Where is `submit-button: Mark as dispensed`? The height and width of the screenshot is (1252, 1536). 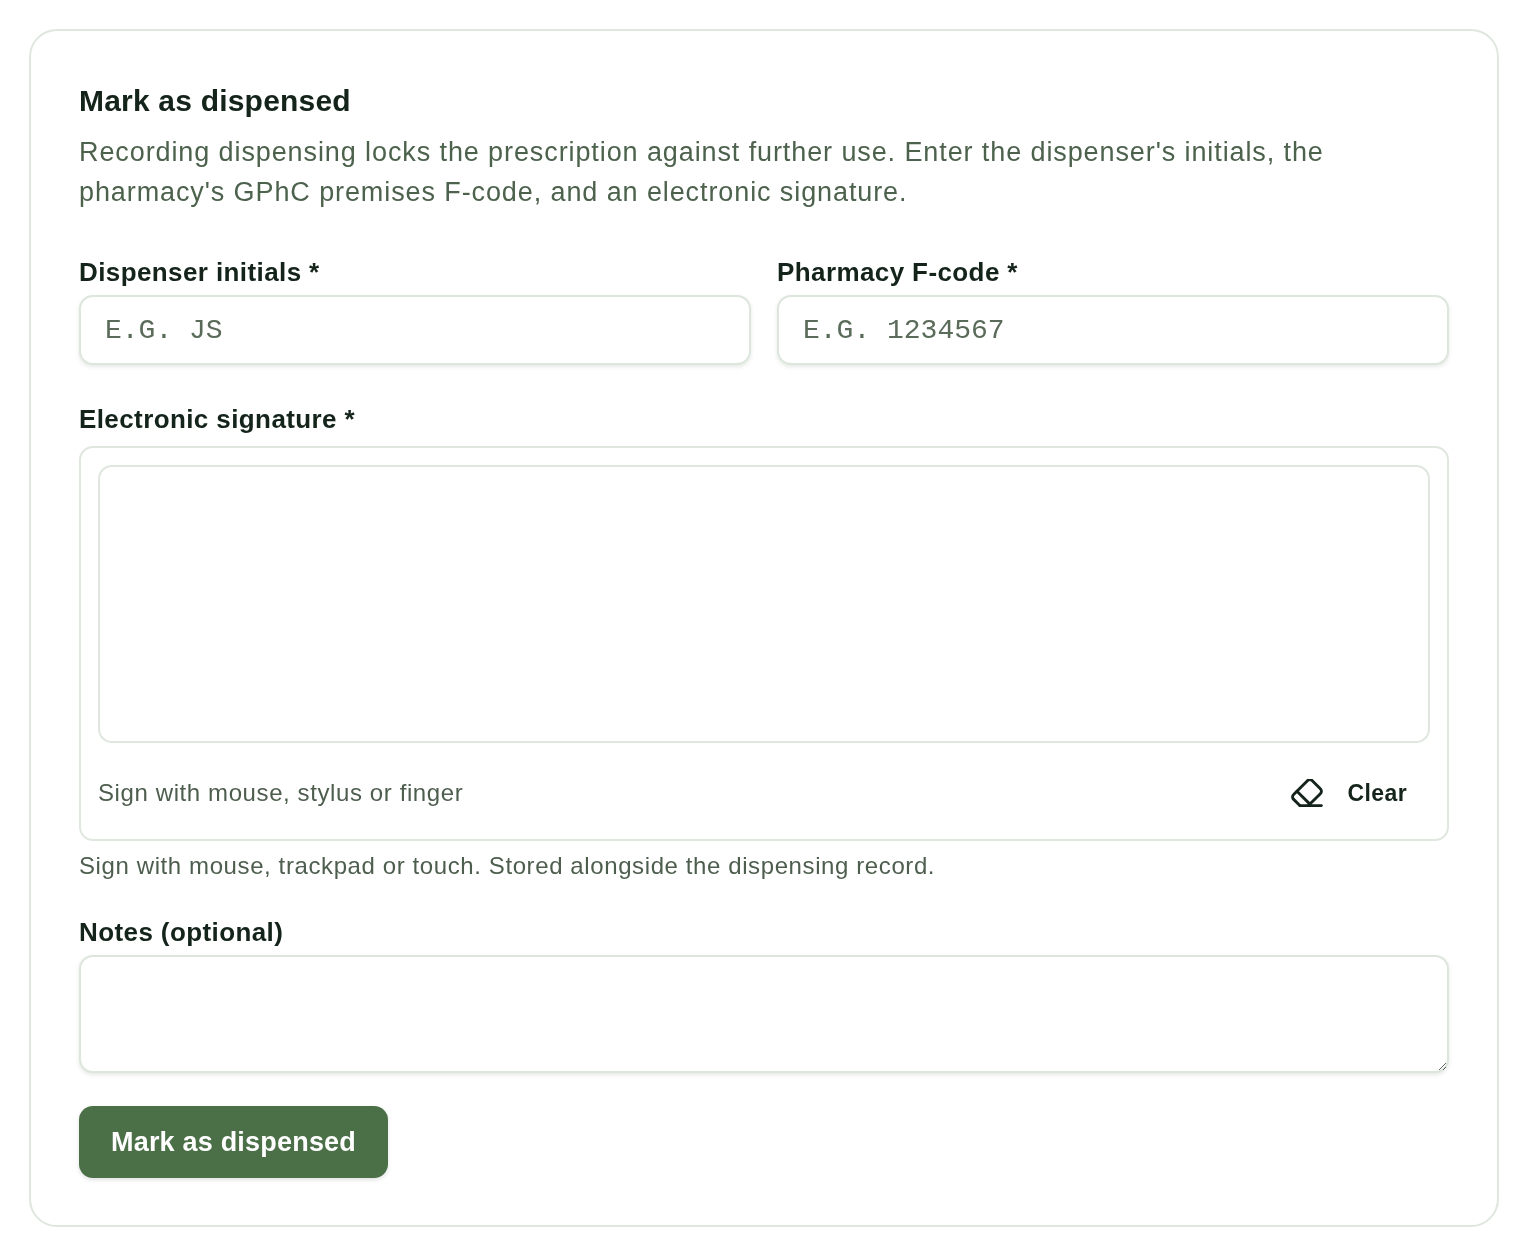
submit-button: Mark as dispensed is located at coordinates (233, 1142).